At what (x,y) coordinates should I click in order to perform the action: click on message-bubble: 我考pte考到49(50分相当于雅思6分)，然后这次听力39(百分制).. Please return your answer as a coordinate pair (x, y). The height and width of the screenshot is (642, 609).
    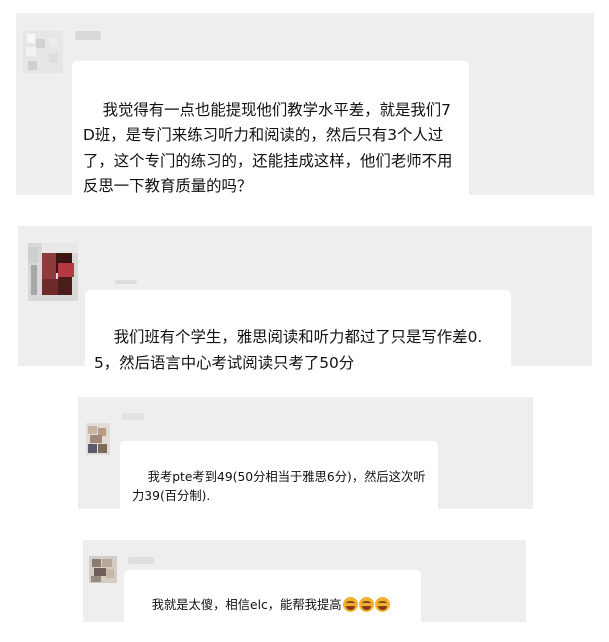
    Looking at the image, I should click on (279, 487).